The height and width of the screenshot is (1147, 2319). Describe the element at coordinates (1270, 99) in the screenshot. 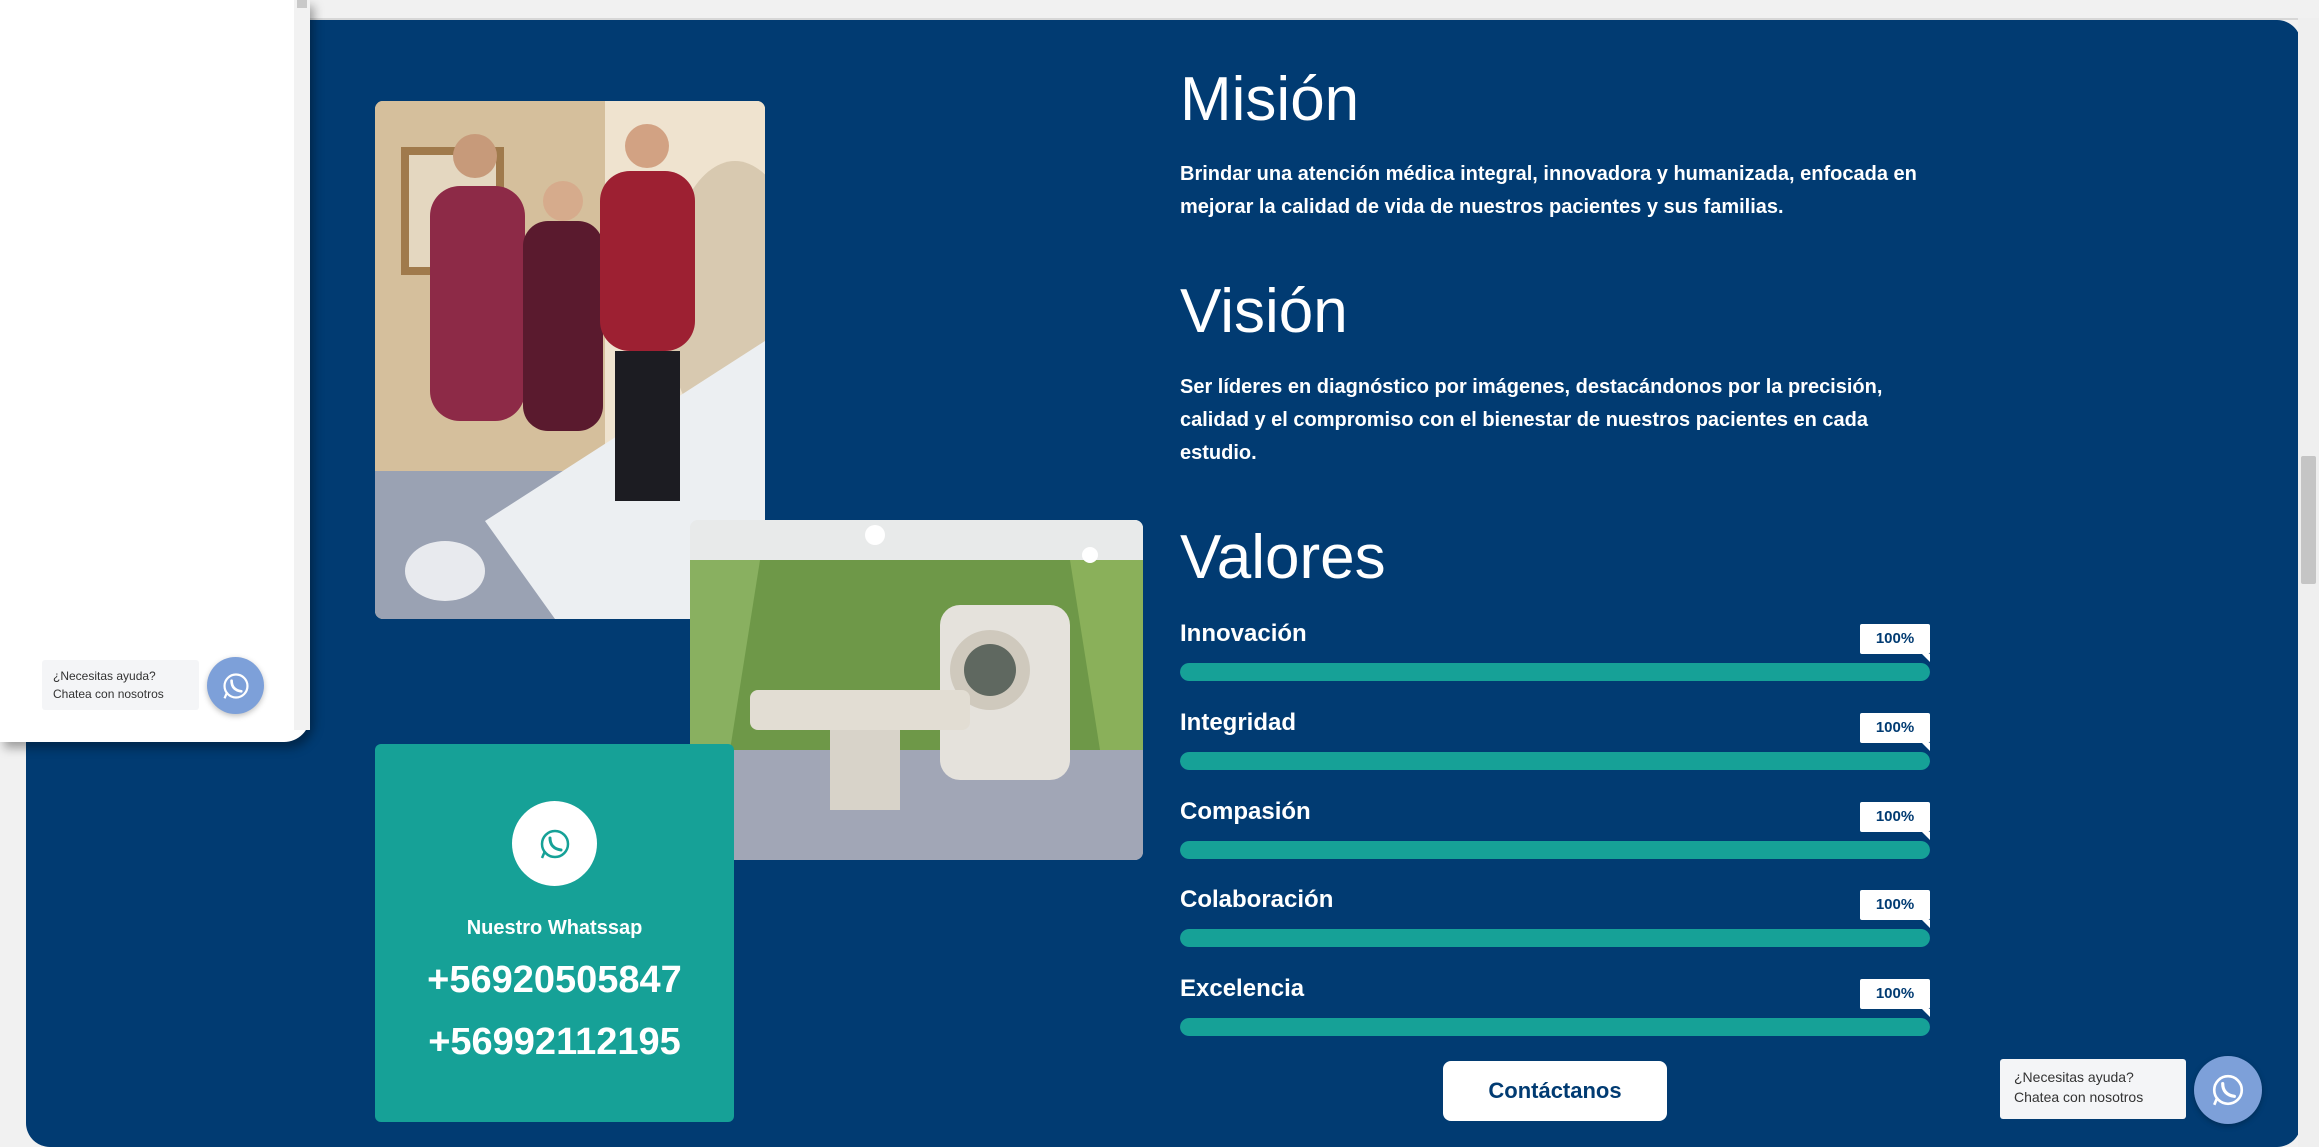

I see `mission-title: Misión` at that location.